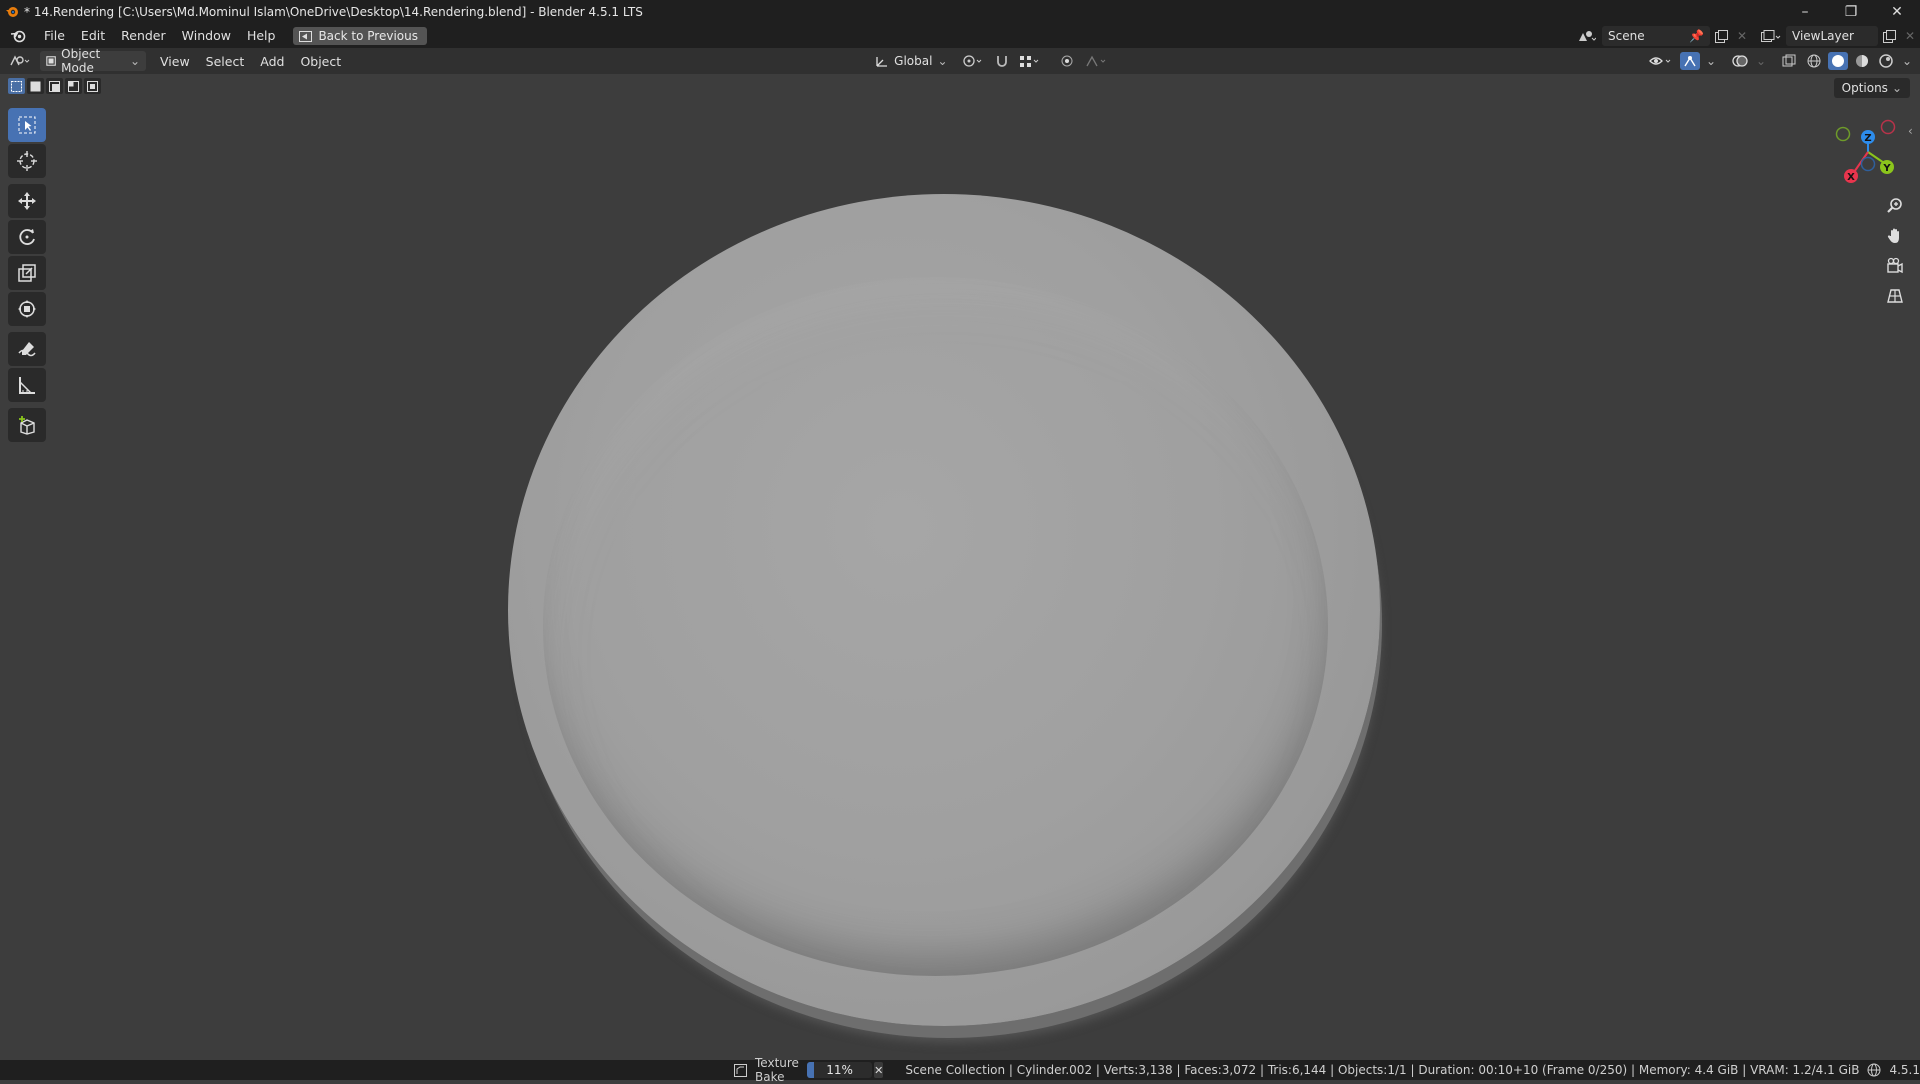 Image resolution: width=1920 pixels, height=1084 pixels. I want to click on transform-icon, so click(27, 309).